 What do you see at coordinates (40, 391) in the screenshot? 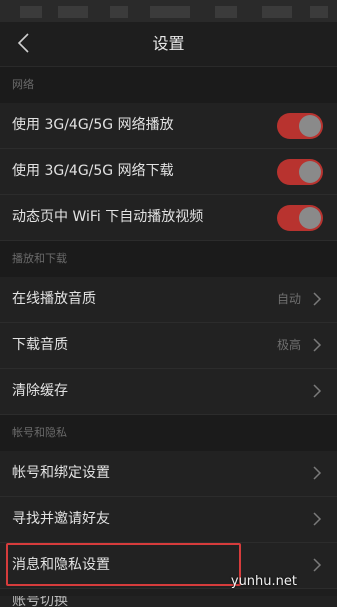
I see `setting-label: 清除缓存` at bounding box center [40, 391].